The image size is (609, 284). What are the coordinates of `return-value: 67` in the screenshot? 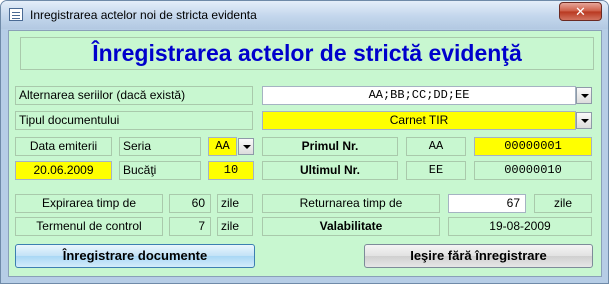 It's located at (513, 203).